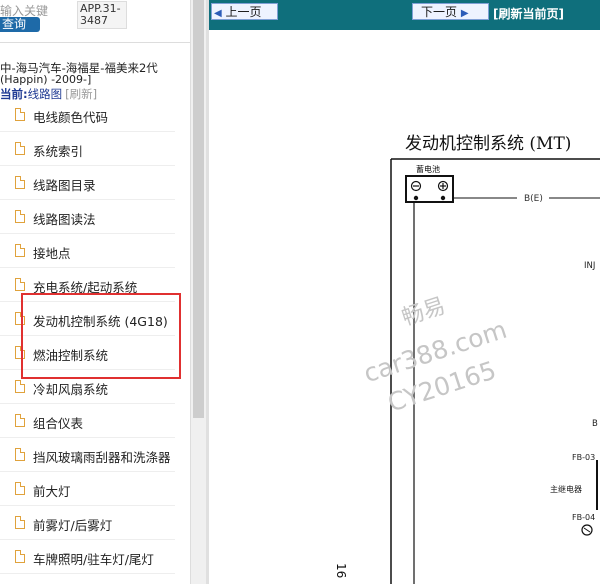  What do you see at coordinates (87, 421) in the screenshot?
I see `menu-item: 组合仪表` at bounding box center [87, 421].